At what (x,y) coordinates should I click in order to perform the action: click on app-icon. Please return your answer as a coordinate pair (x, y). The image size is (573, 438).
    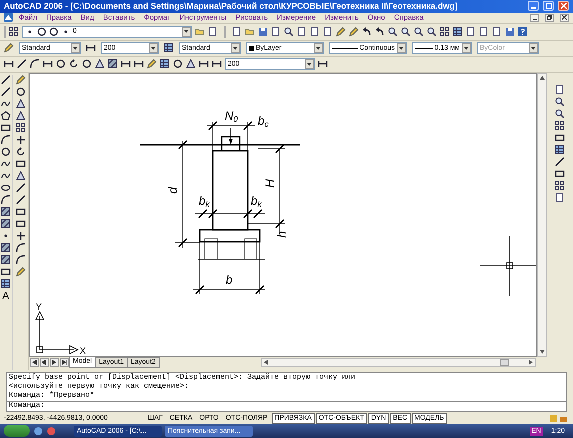
    Looking at the image, I should click on (8, 17).